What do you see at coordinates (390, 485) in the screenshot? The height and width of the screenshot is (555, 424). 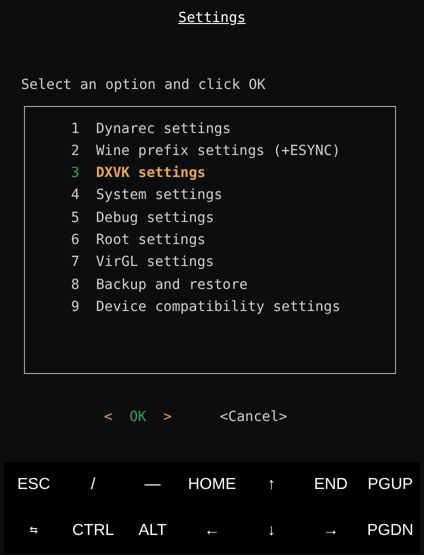 I see `key-button: PGUP` at bounding box center [390, 485].